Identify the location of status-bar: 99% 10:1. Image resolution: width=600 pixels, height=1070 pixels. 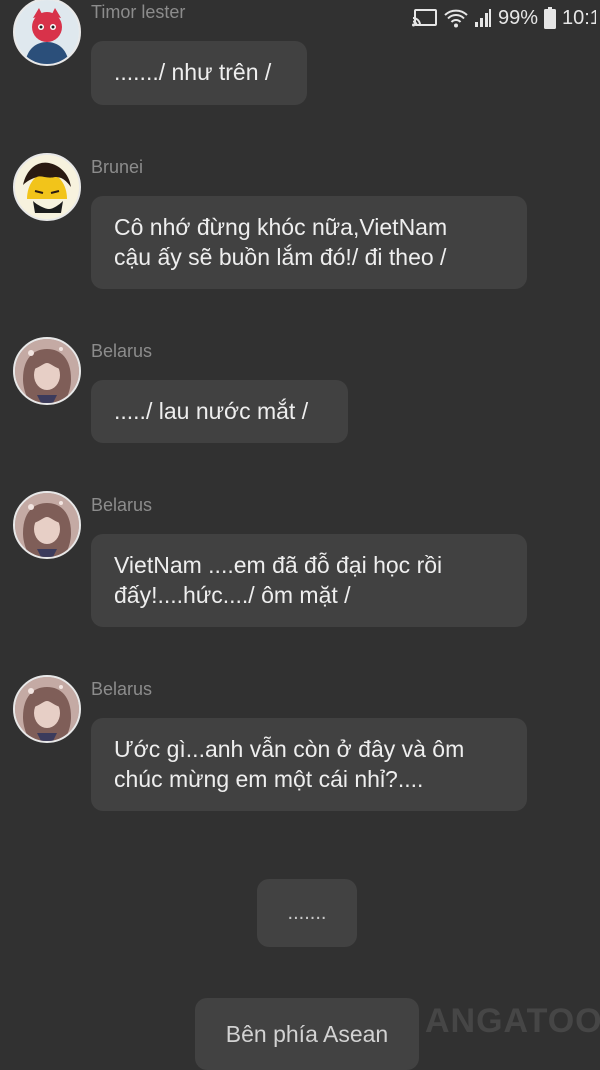
(505, 18).